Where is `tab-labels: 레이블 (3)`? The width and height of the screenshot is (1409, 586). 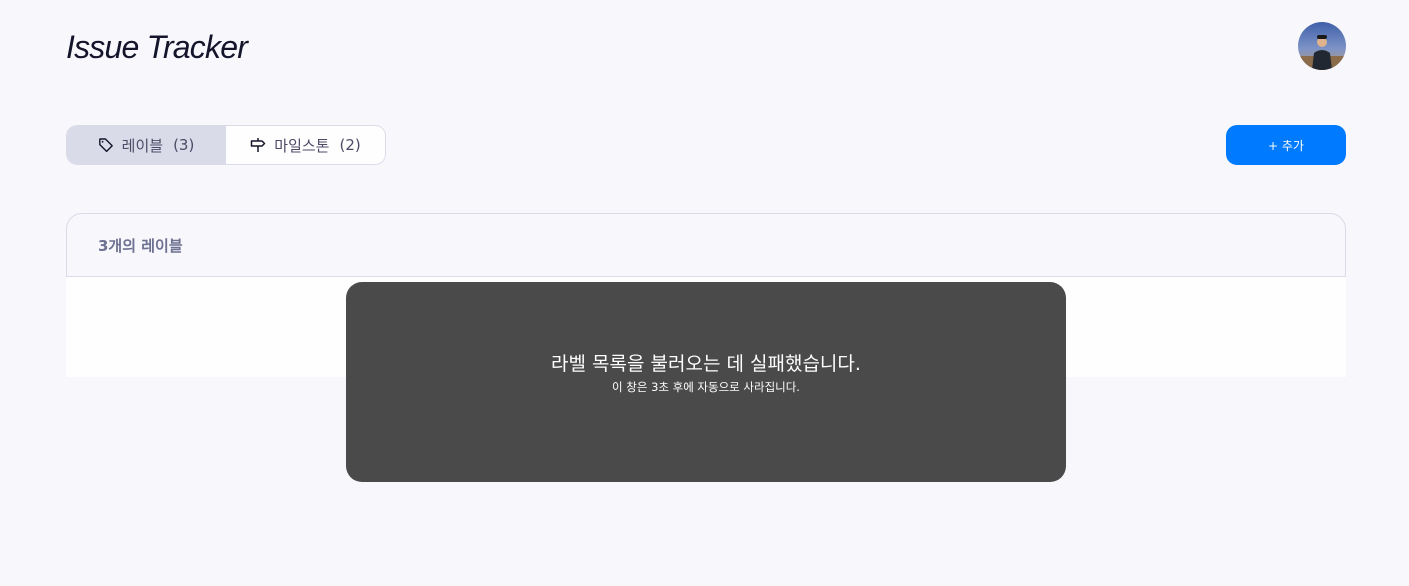 tab-labels: 레이블 (3) is located at coordinates (146, 145).